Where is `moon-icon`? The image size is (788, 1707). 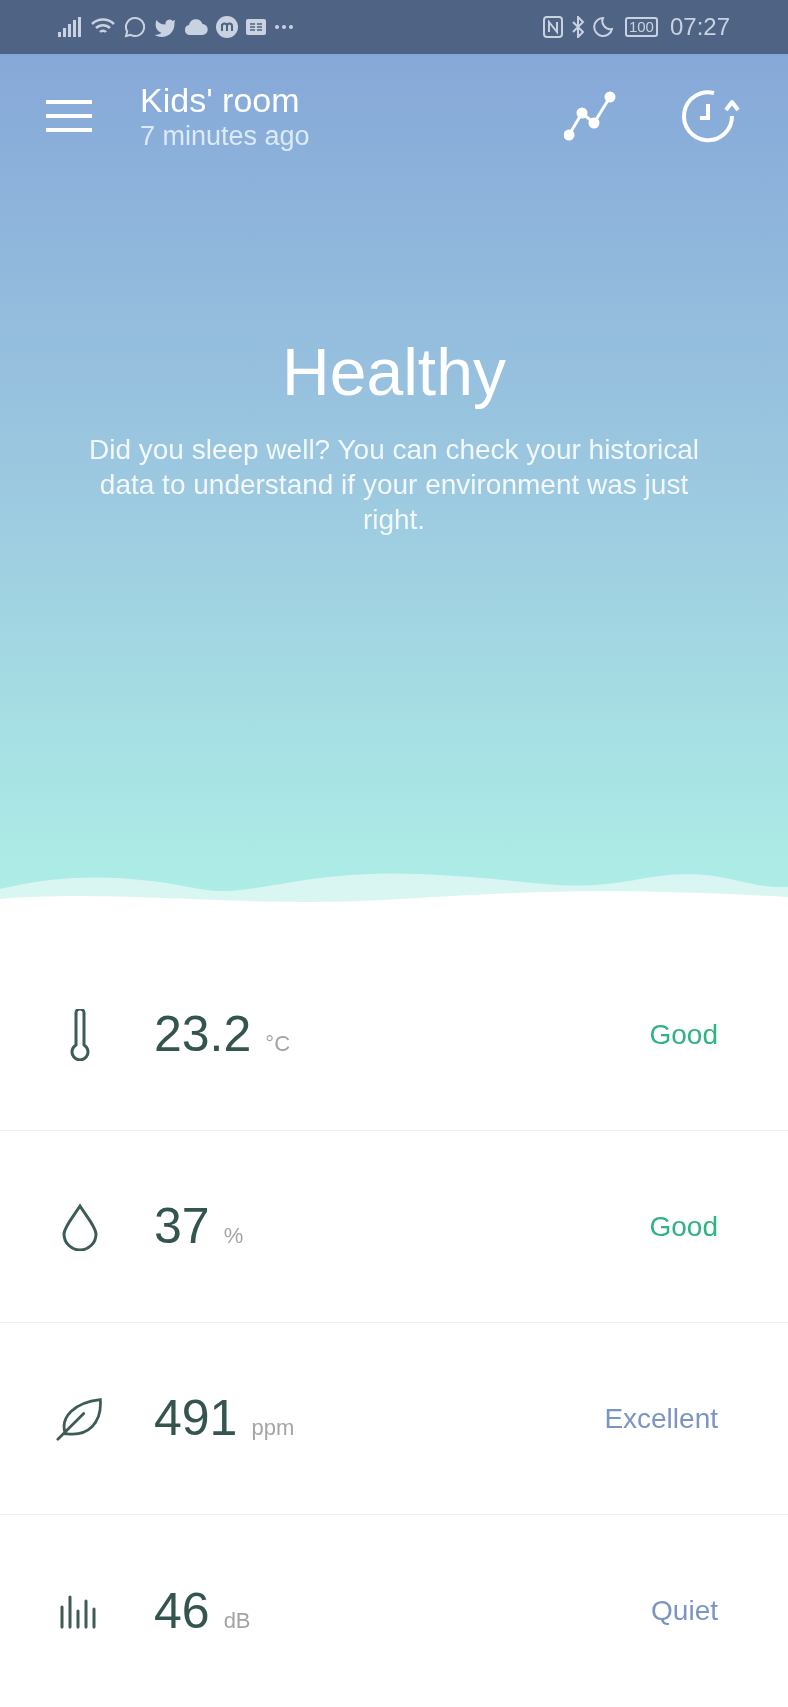
moon-icon is located at coordinates (602, 26).